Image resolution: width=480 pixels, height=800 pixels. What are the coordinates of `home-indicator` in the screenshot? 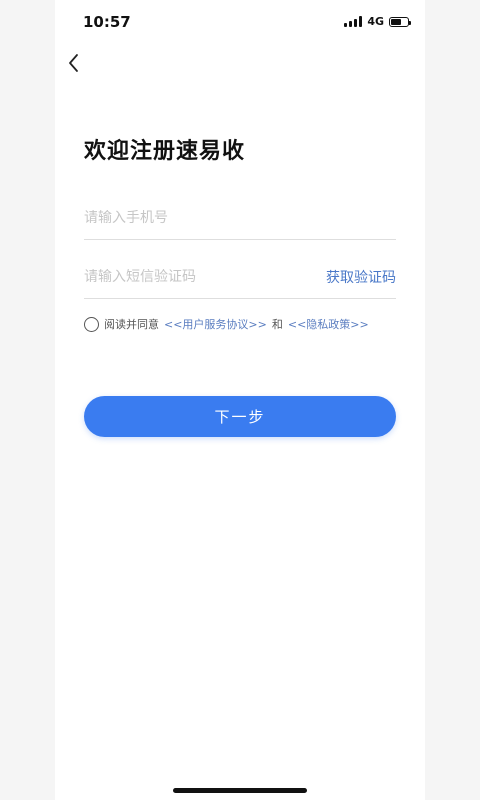 It's located at (240, 790).